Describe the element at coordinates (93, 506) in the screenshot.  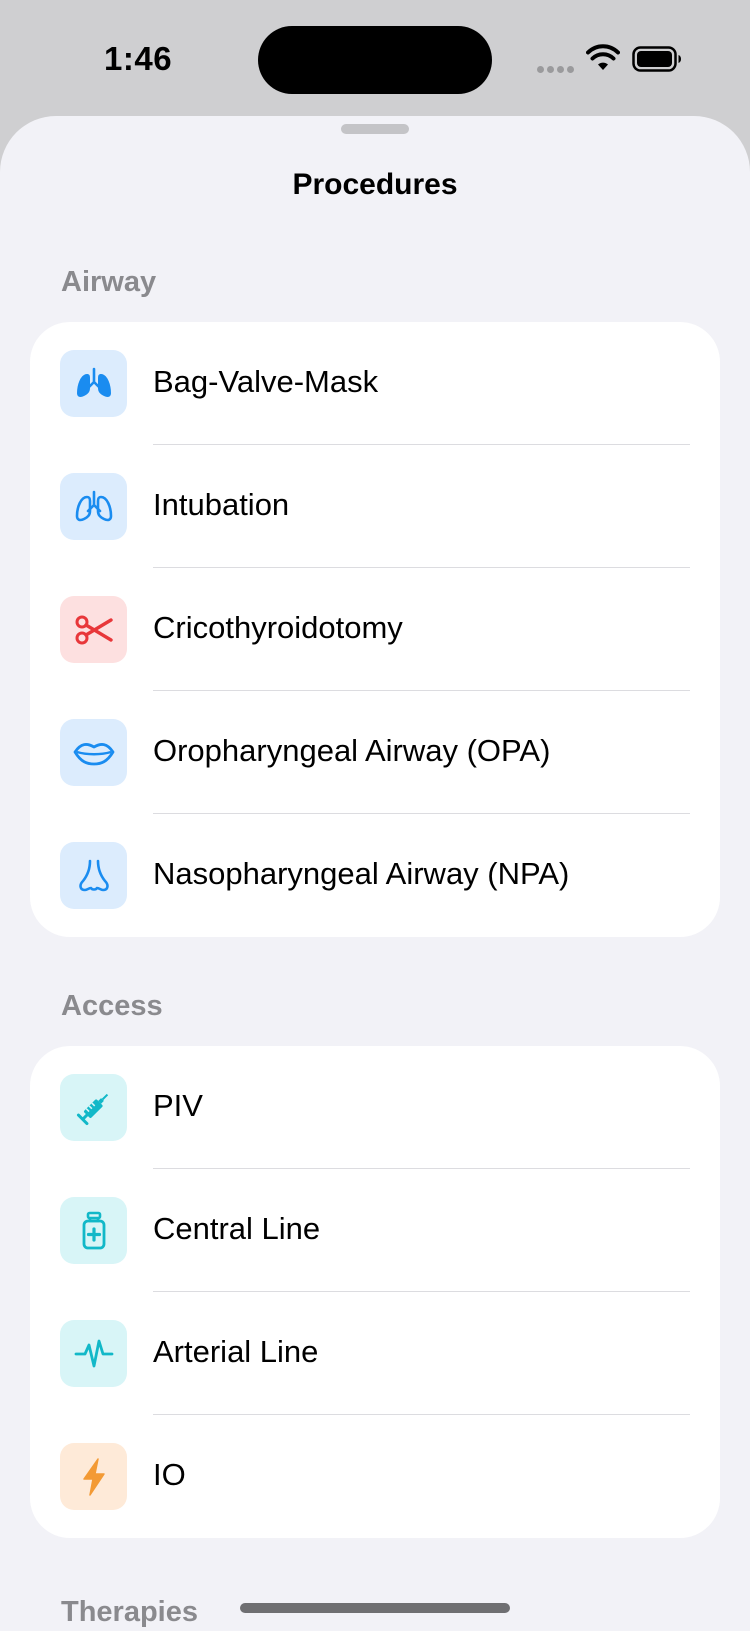
I see `lungs-icon` at that location.